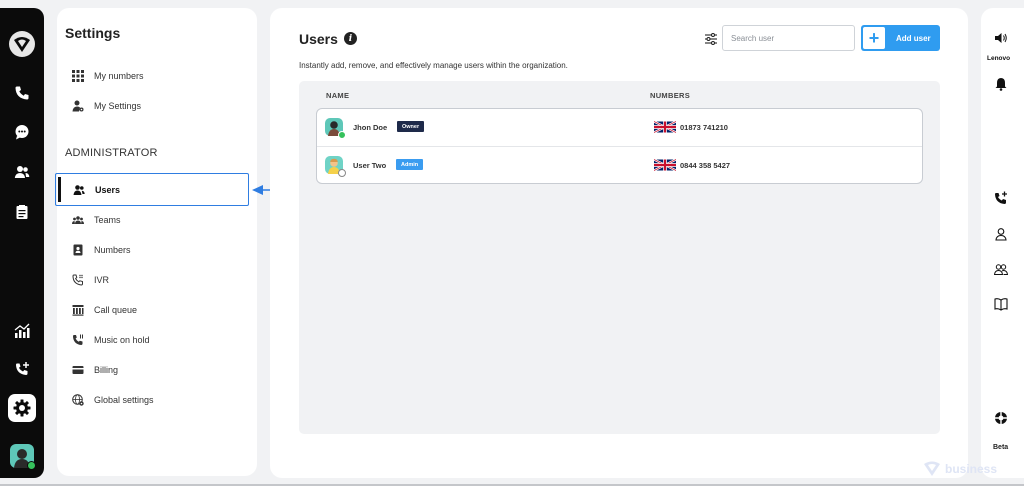 This screenshot has height=486, width=1024. Describe the element at coordinates (670, 95) in the screenshot. I see `column-header-numbers: NUMBERS` at that location.